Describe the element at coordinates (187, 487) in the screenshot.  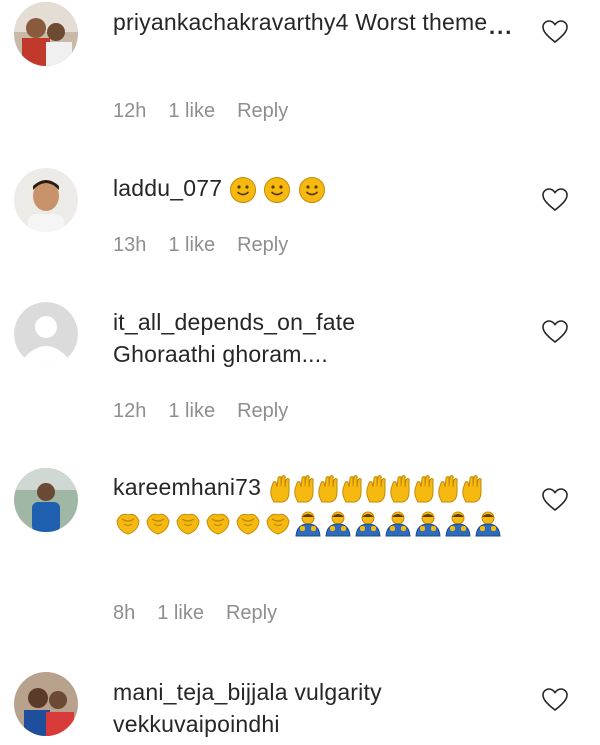
I see `comment-username: kareemhani73` at that location.